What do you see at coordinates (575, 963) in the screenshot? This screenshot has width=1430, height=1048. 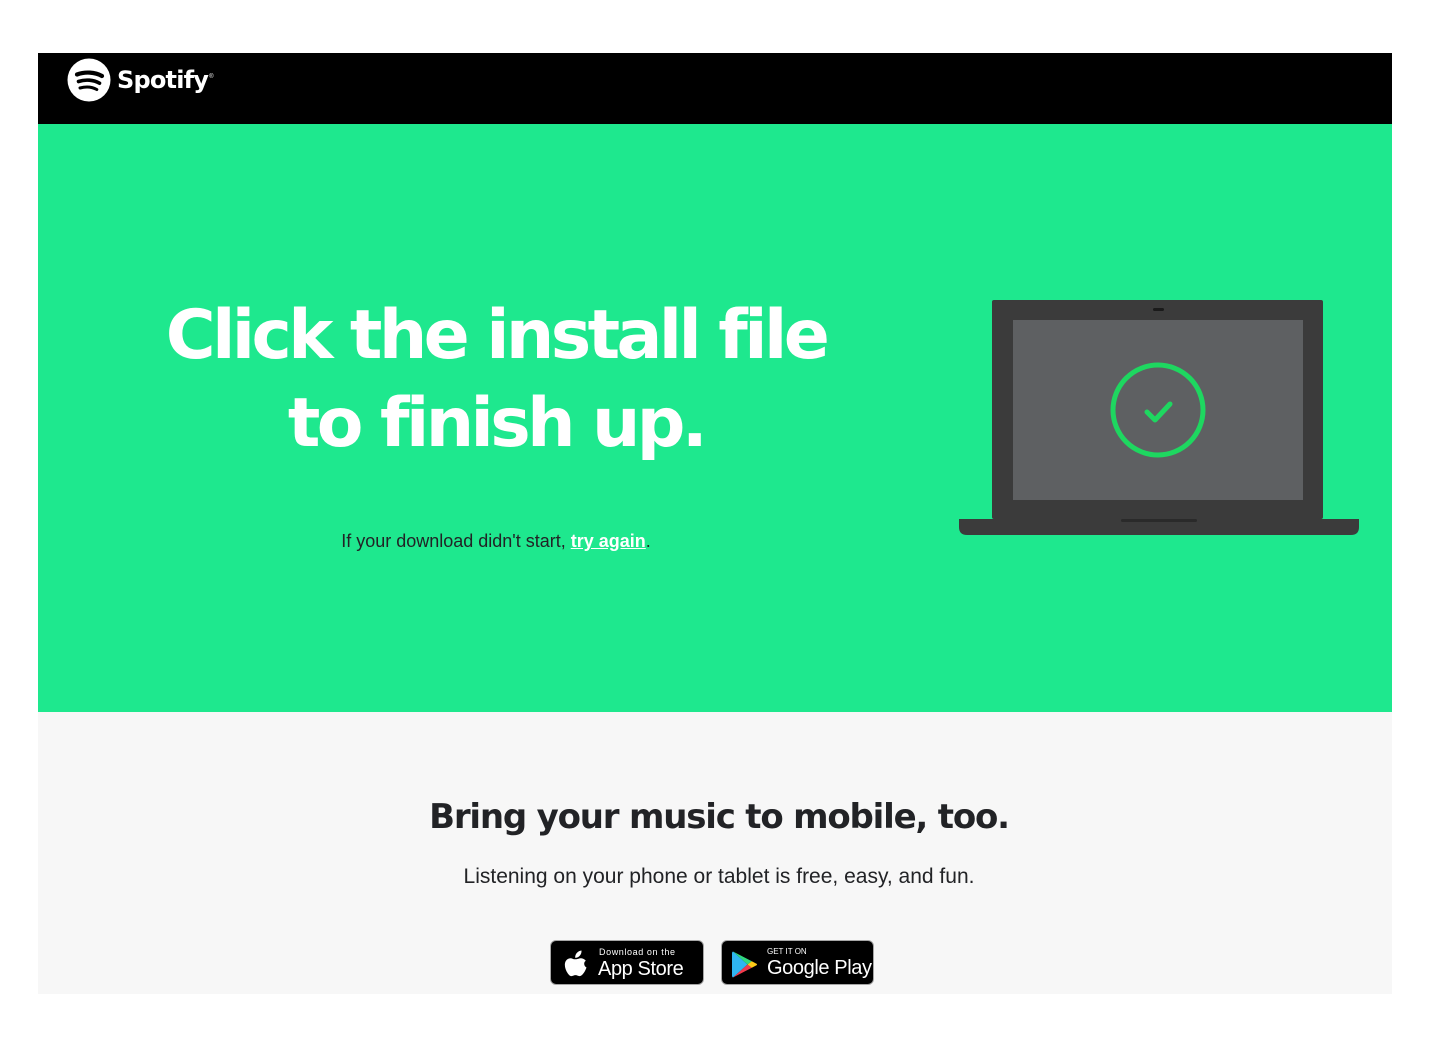 I see `apple-icon` at bounding box center [575, 963].